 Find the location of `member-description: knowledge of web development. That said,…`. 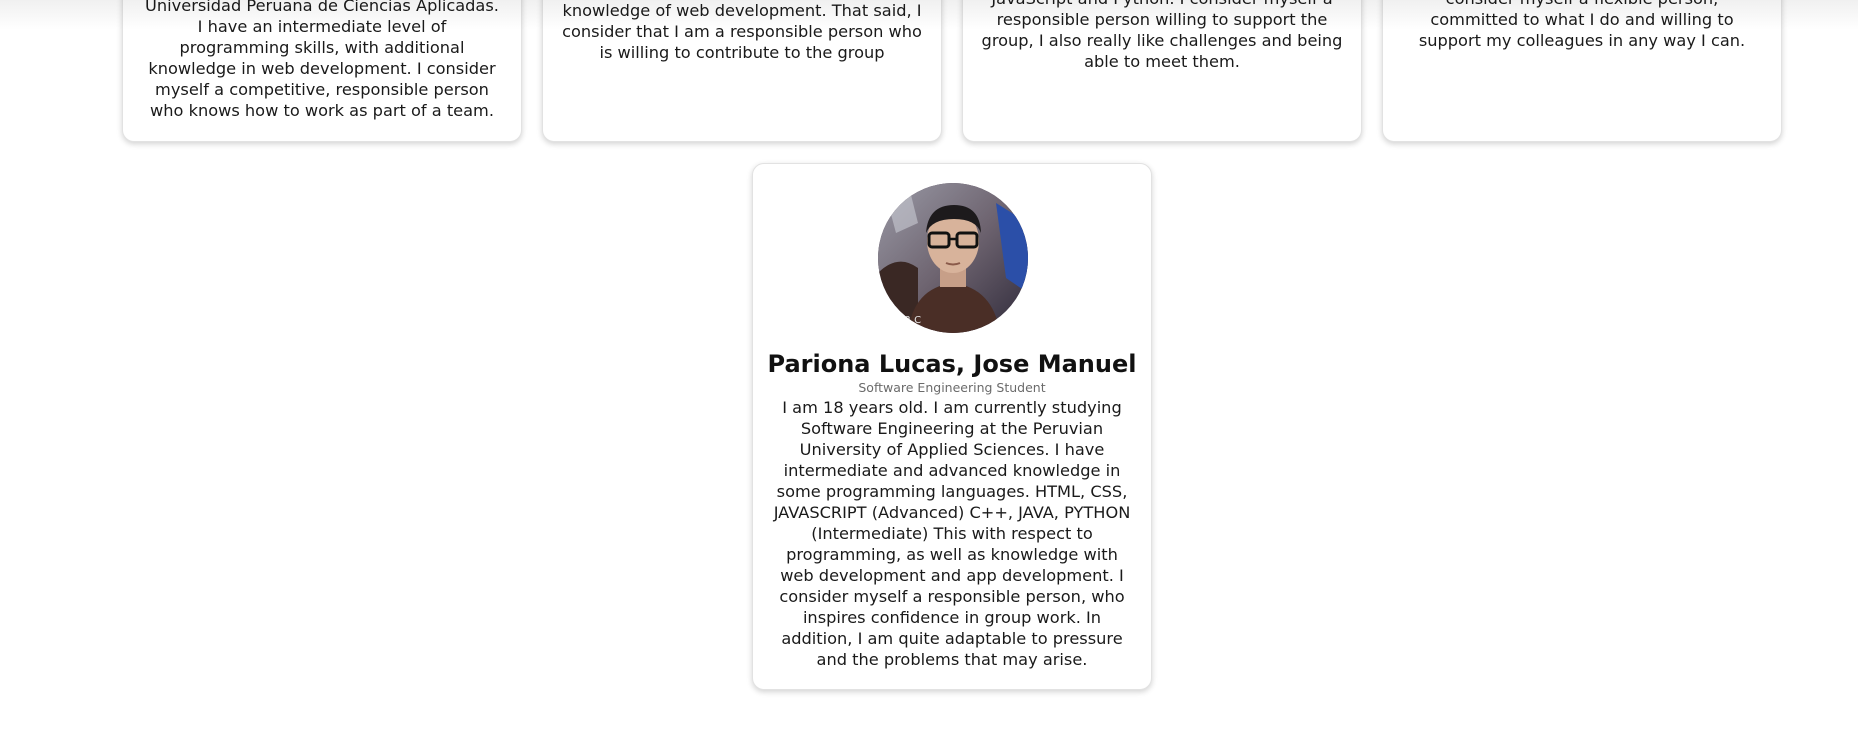

member-description: knowledge of web development. That said,… is located at coordinates (742, 31).